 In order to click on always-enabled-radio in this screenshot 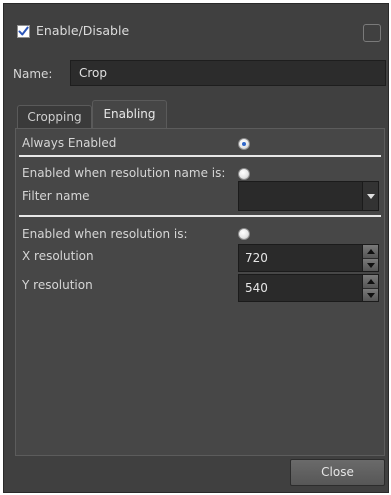, I will do `click(244, 144)`.